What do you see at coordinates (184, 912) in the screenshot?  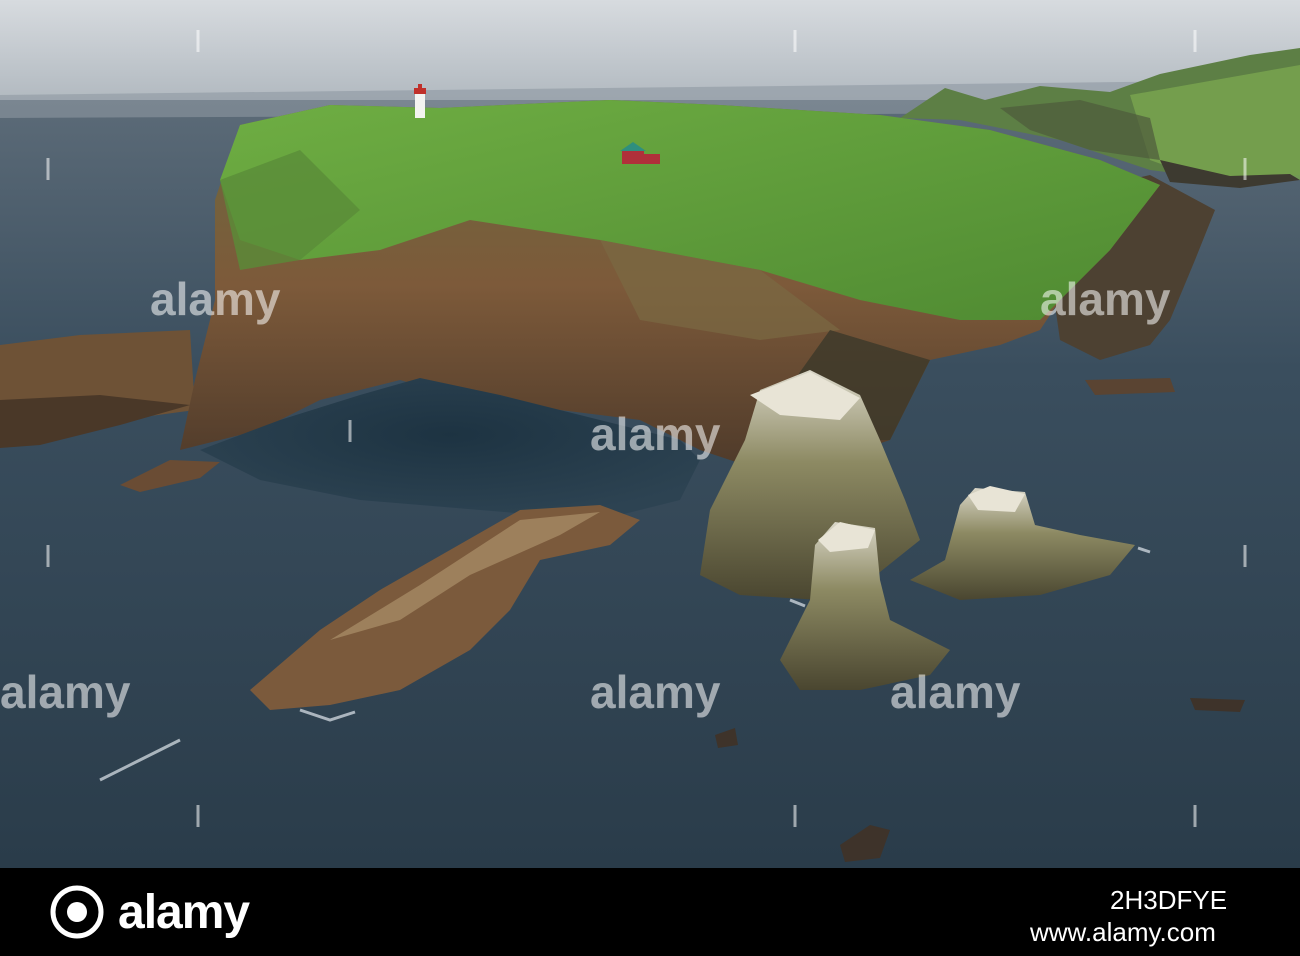 I see `footer-logo-text: alamy` at bounding box center [184, 912].